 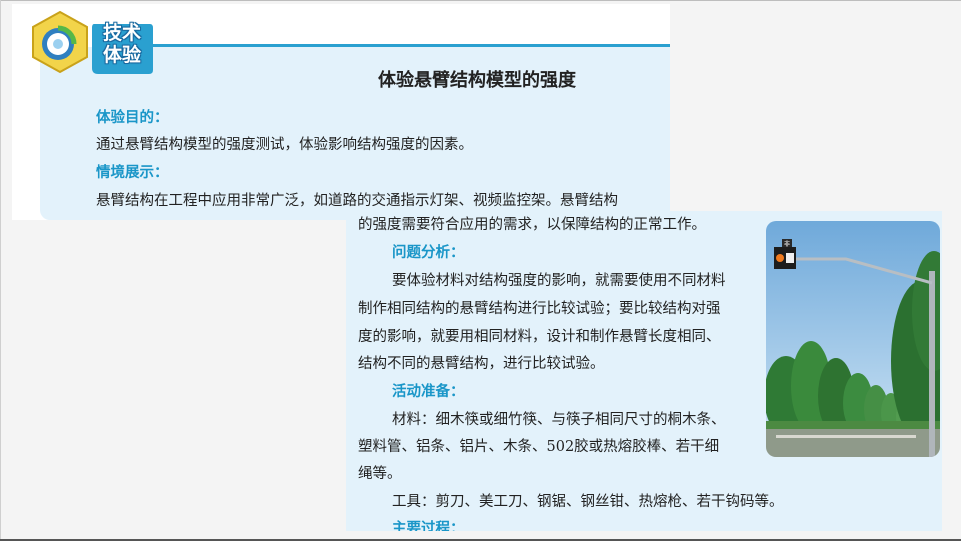 I want to click on traffic-light-illustration: 非, so click(x=853, y=339).